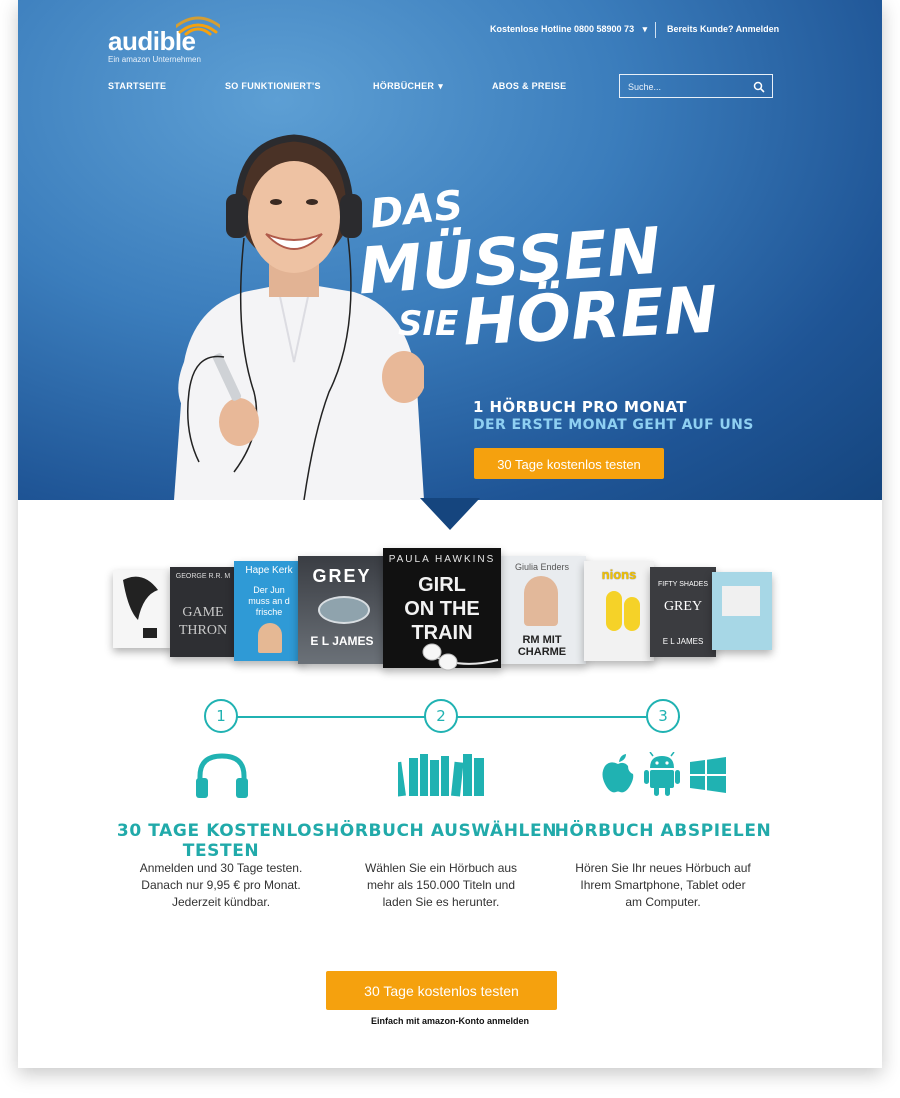  I want to click on step-2-line: Wählen Sie ein Hörbuch aus, so click(441, 868).